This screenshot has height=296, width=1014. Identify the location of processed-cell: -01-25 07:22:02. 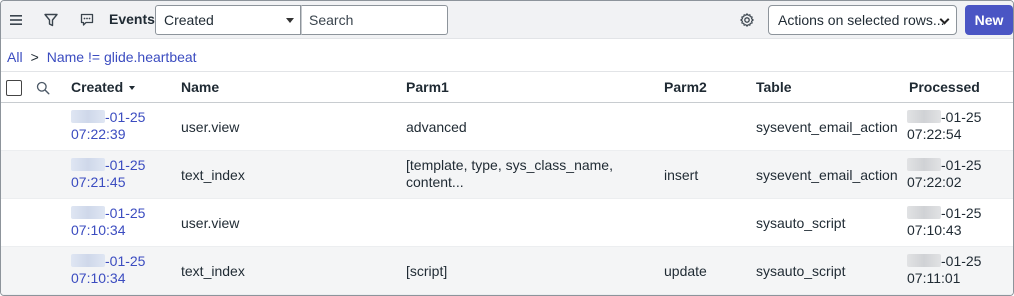
(944, 173).